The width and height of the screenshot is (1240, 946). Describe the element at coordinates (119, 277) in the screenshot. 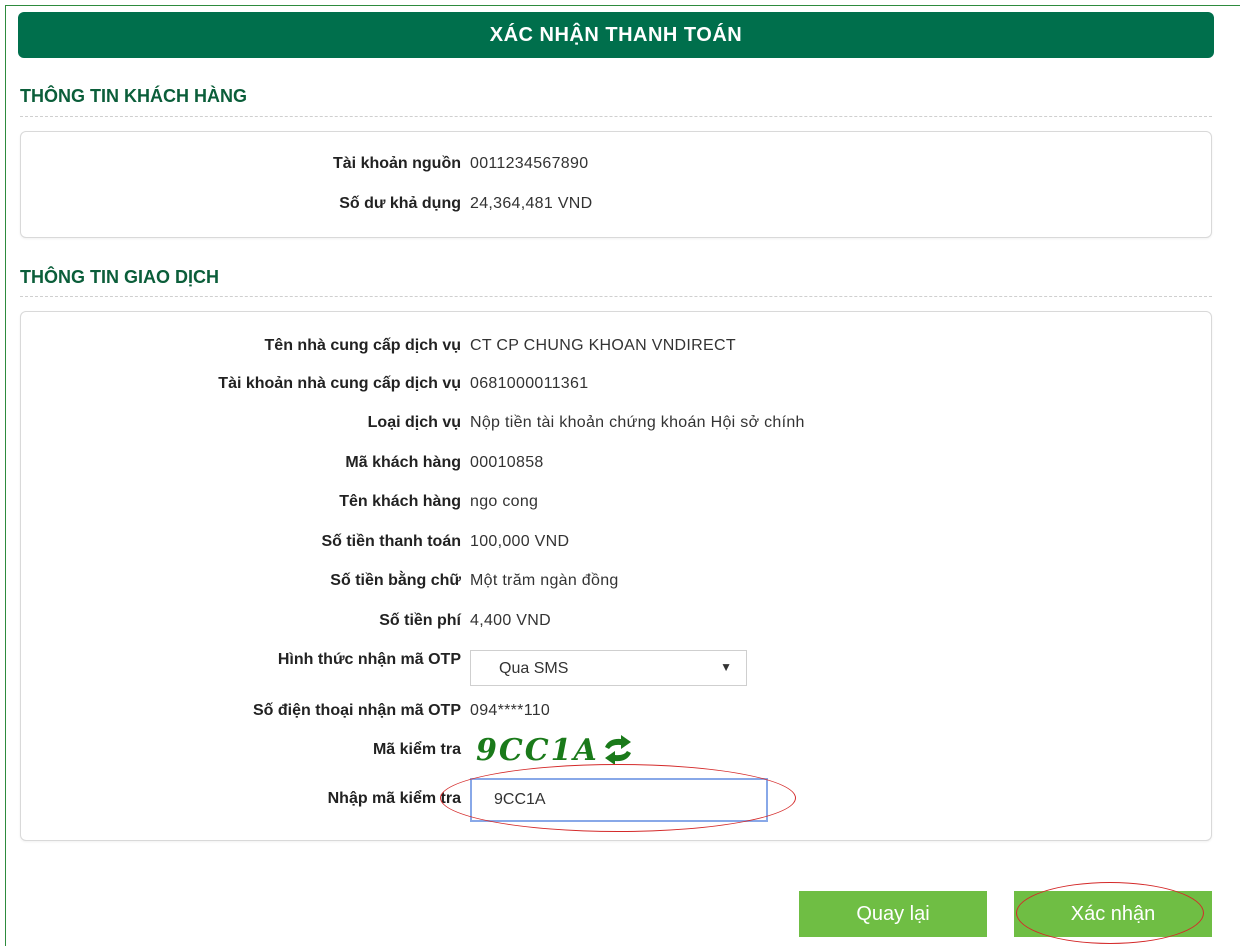

I see `transaction-info-heading: THÔNG TIN GIAO DỊCH` at that location.